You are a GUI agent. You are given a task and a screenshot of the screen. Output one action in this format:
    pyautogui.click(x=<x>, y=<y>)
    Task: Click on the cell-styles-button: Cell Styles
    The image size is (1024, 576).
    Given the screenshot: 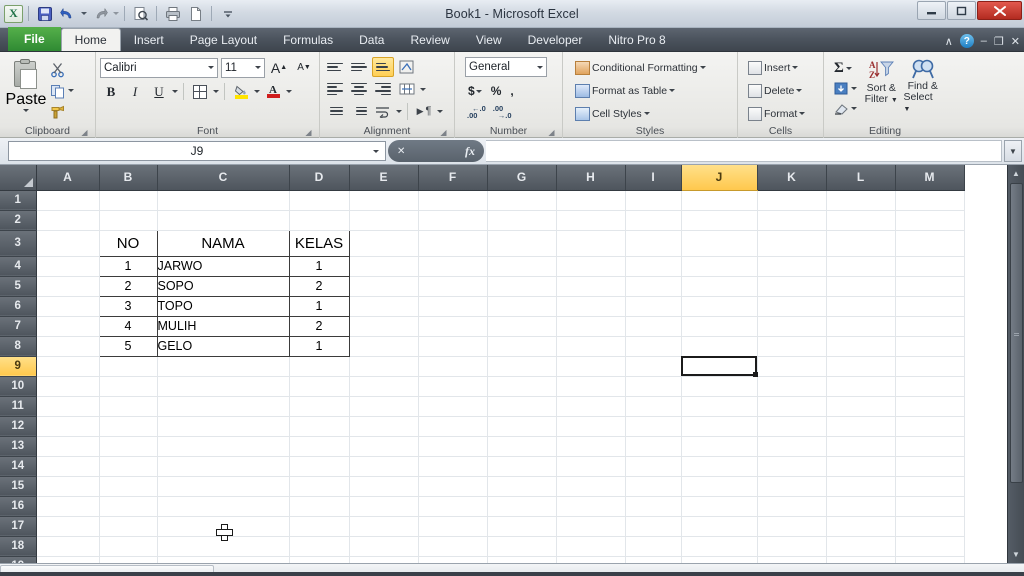 What is the action you would take?
    pyautogui.click(x=612, y=113)
    